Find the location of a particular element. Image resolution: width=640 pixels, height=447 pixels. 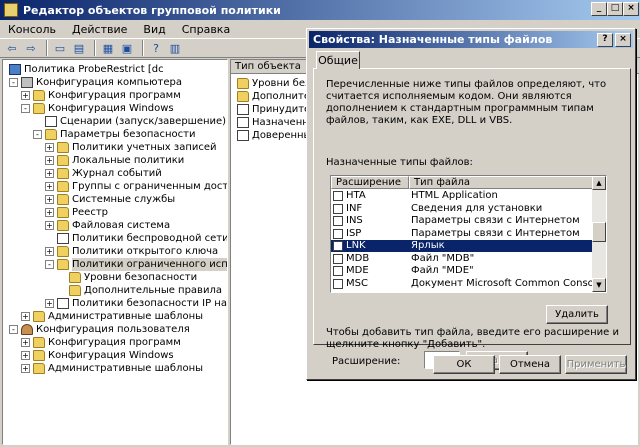

help-icon: ? is located at coordinates (156, 48).